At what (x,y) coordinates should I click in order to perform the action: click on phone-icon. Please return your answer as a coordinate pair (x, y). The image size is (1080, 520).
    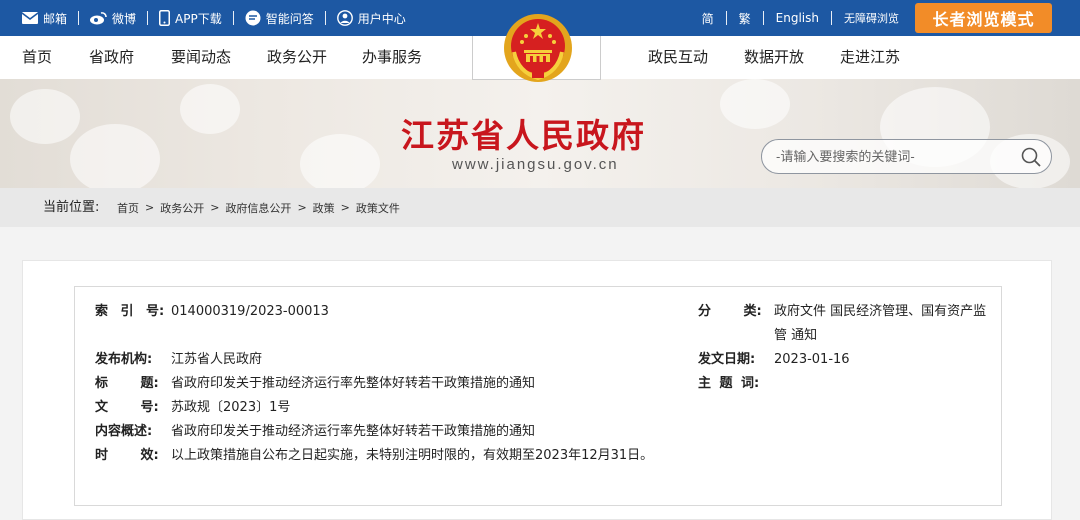
    Looking at the image, I should click on (165, 18).